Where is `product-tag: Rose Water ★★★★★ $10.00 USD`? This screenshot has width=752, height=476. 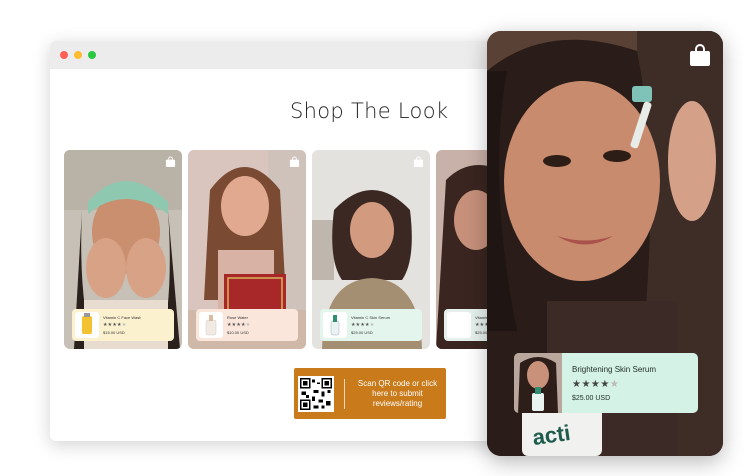
product-tag: Rose Water ★★★★★ $10.00 USD is located at coordinates (247, 325).